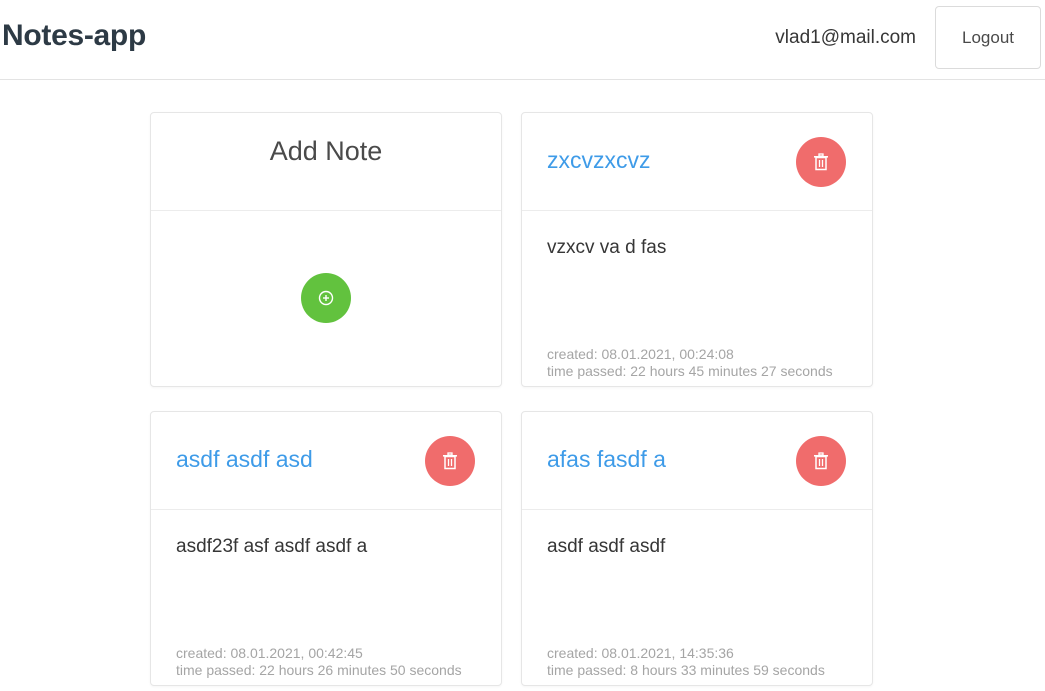  I want to click on note-created: created: 08.01.2021, 00:42:45, so click(269, 653).